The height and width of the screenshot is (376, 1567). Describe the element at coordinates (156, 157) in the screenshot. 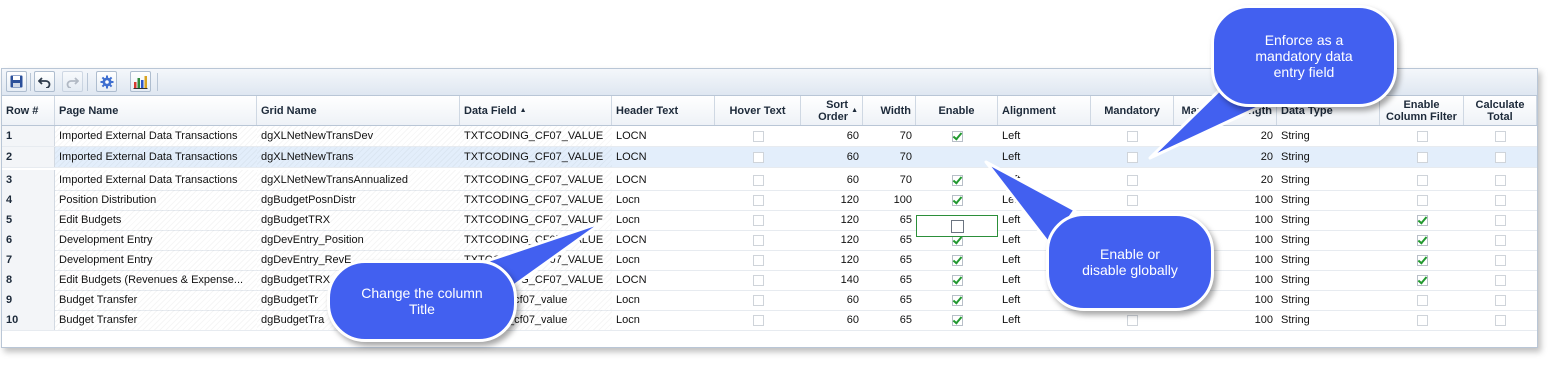

I see `cell-page: Imported External Data Transactions` at that location.